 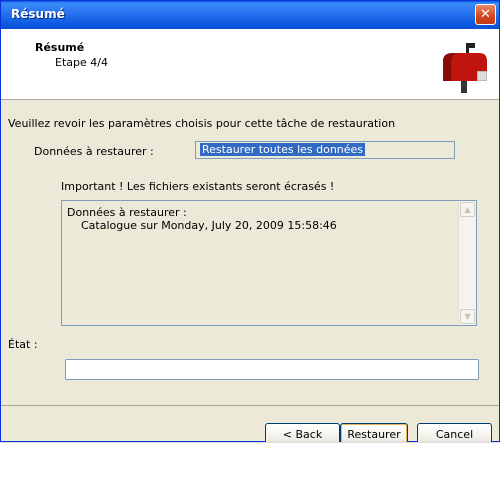 I want to click on title-bar: Résumé ✕, so click(x=250, y=15).